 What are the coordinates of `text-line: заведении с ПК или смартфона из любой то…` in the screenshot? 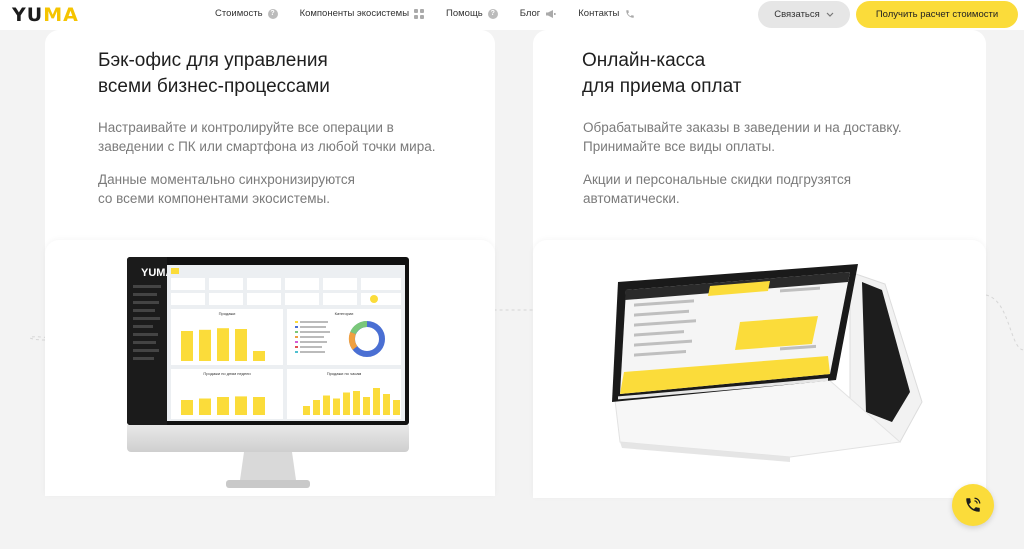 It's located at (267, 146).